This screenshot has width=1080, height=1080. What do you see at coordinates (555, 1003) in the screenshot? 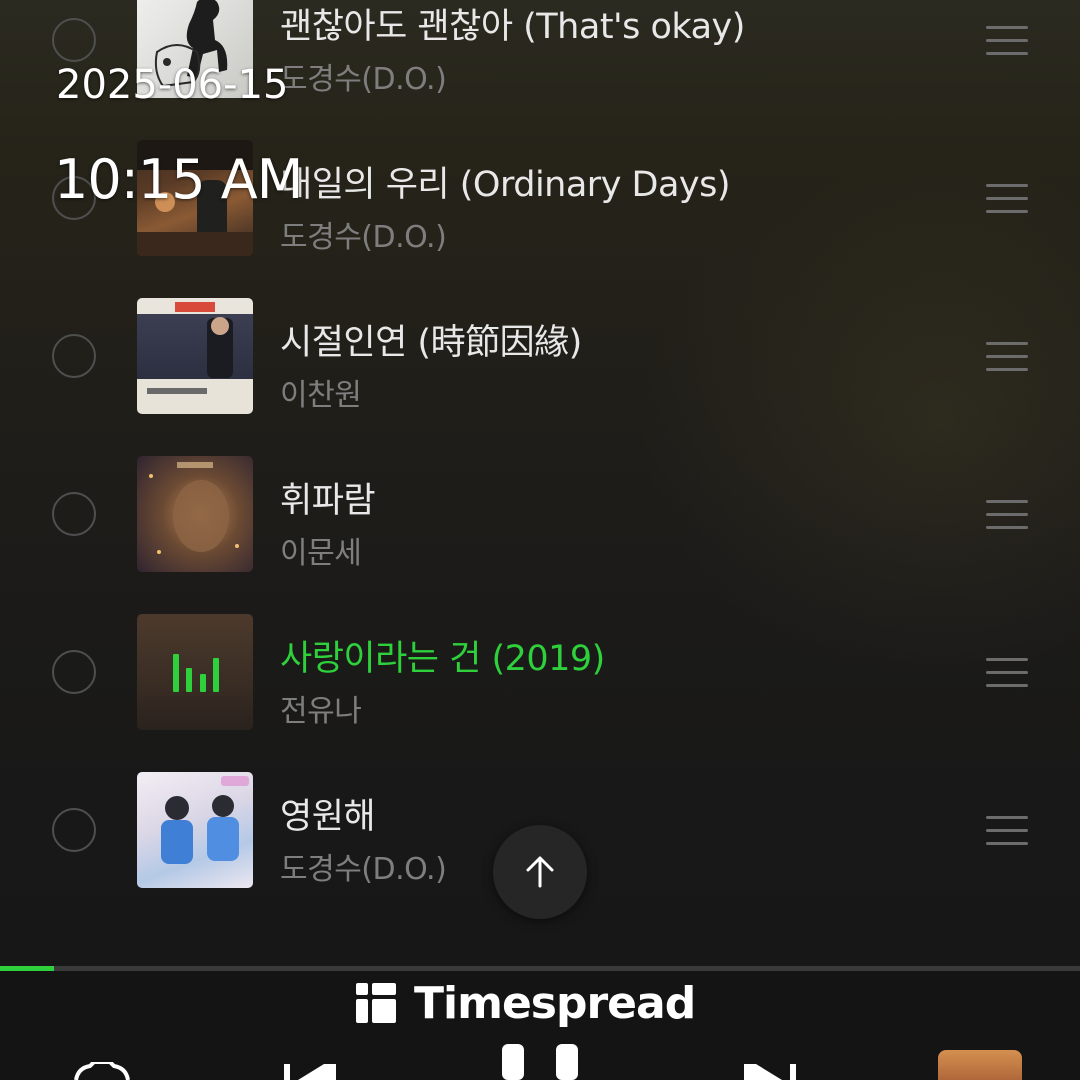
I see `watermark-text: Timespread` at bounding box center [555, 1003].